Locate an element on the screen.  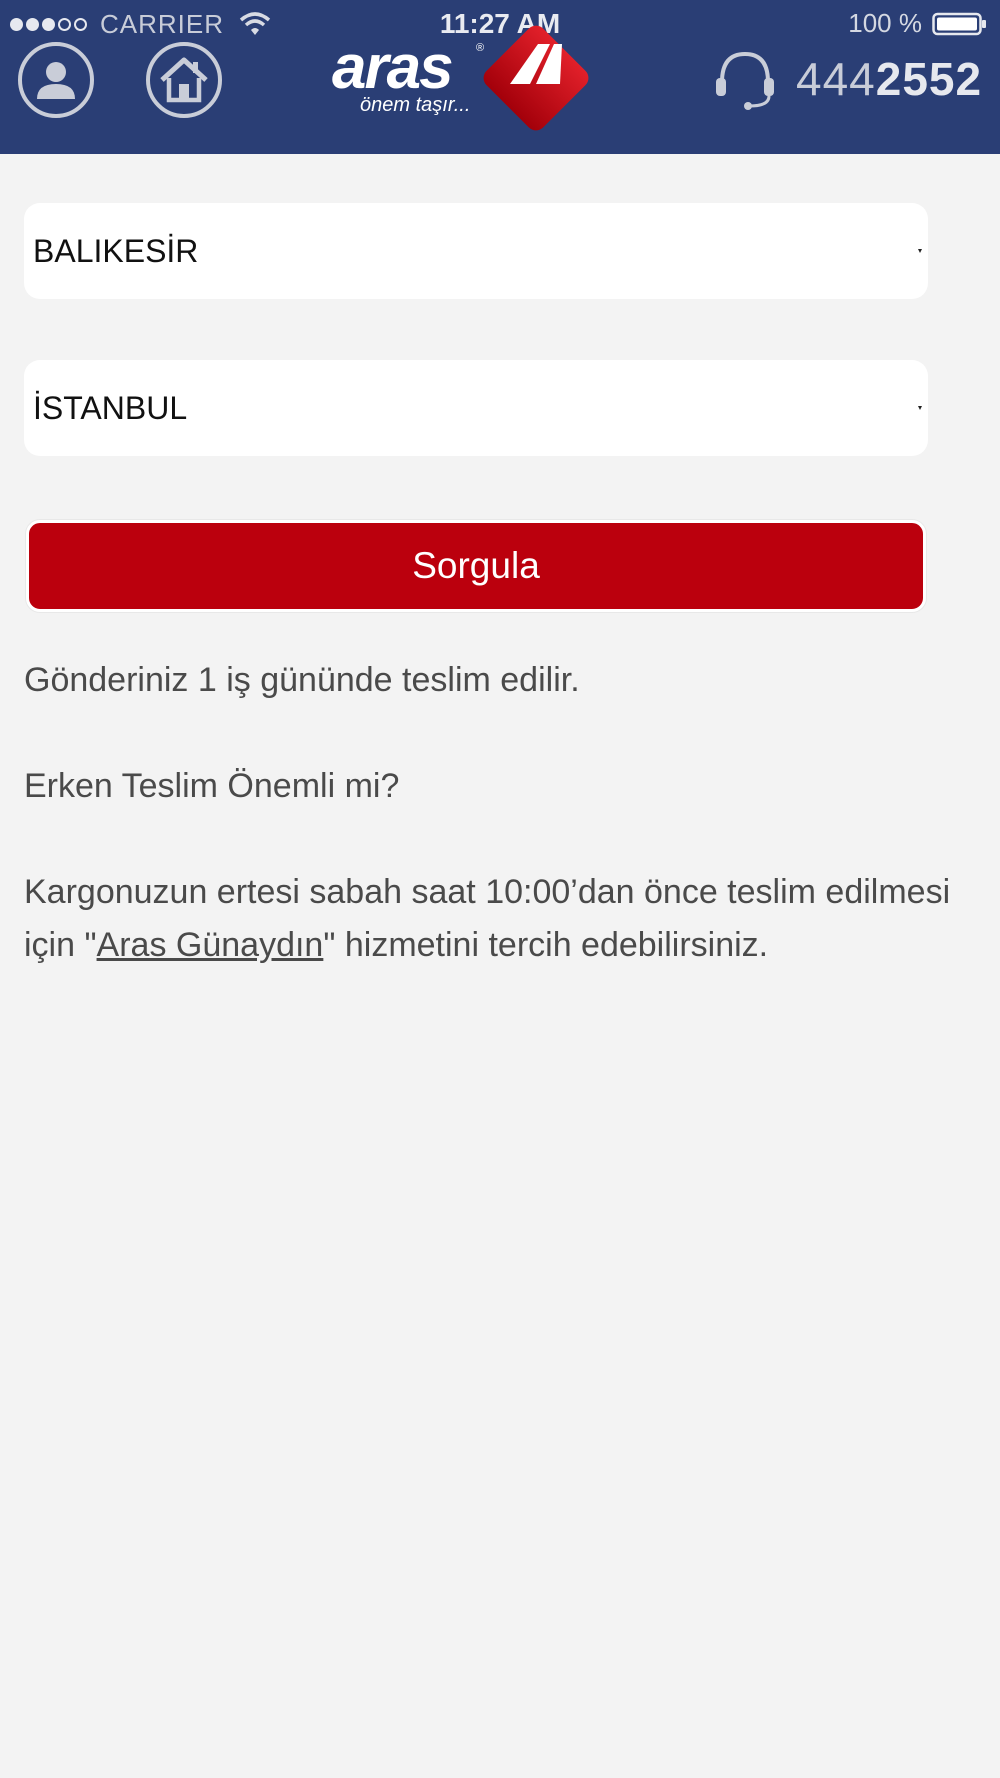
early-delivery-question: Erken Teslim Önemli mi? is located at coordinates (212, 786).